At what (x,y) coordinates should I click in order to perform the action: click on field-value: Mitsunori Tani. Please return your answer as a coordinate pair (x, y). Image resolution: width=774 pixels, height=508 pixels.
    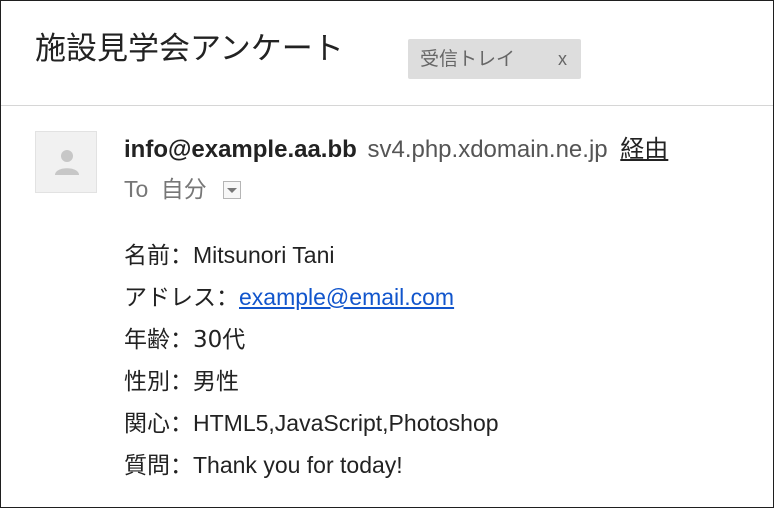
    Looking at the image, I should click on (264, 255).